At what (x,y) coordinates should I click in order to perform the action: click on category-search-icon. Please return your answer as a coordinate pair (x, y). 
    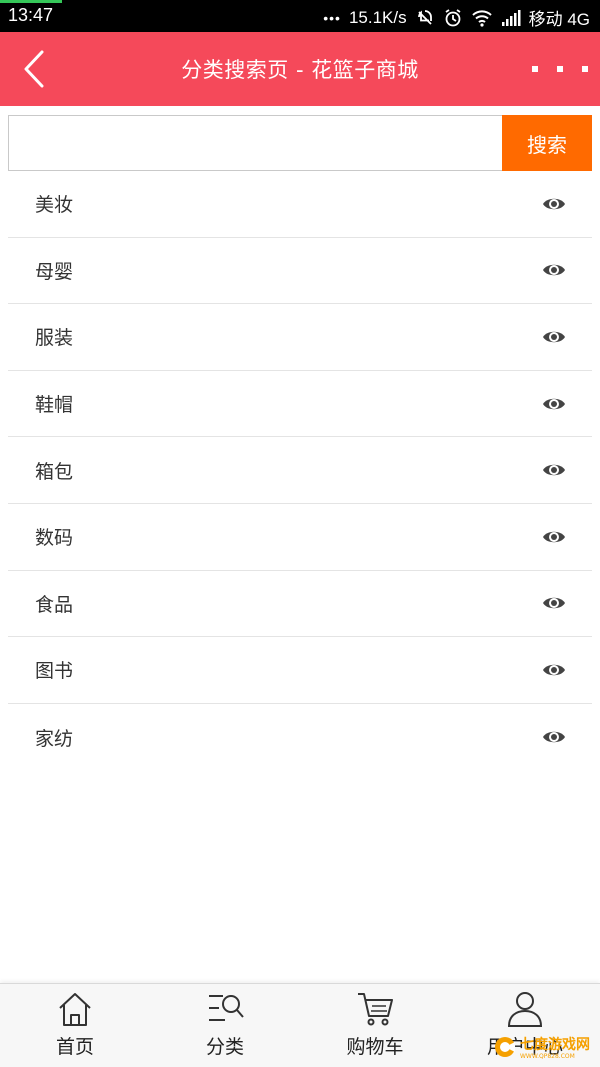
    Looking at the image, I should click on (226, 1008).